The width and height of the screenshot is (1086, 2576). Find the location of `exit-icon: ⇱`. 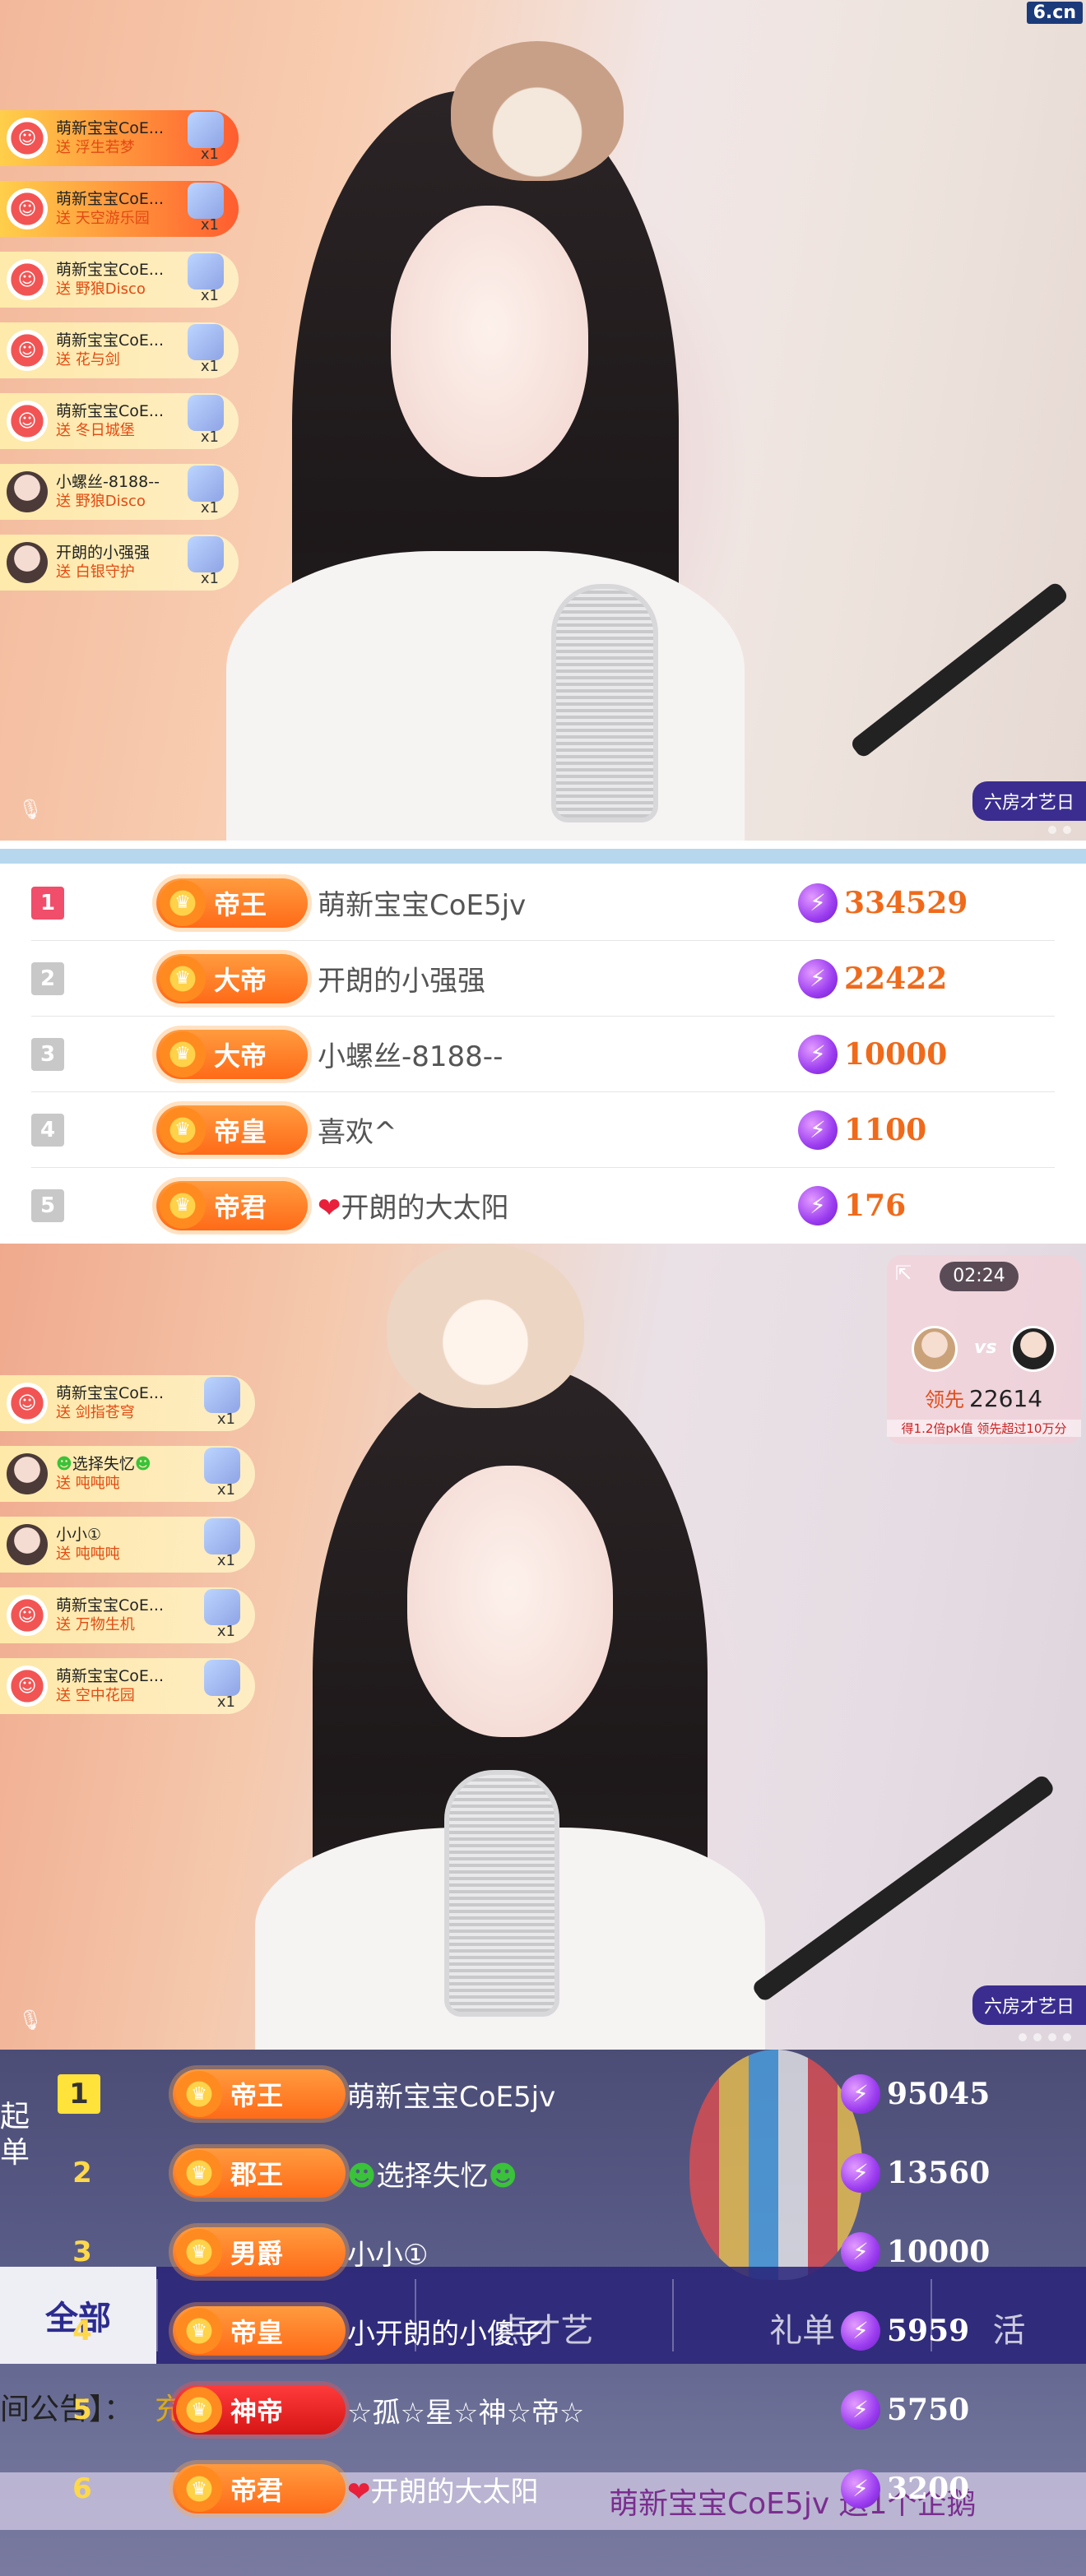

exit-icon: ⇱ is located at coordinates (904, 1273).